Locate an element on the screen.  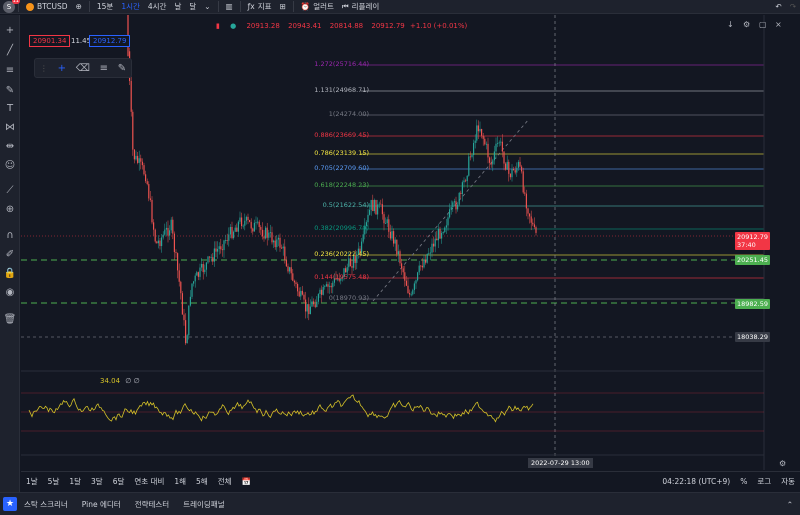
log-toggle: 로그 is located at coordinates (764, 481).